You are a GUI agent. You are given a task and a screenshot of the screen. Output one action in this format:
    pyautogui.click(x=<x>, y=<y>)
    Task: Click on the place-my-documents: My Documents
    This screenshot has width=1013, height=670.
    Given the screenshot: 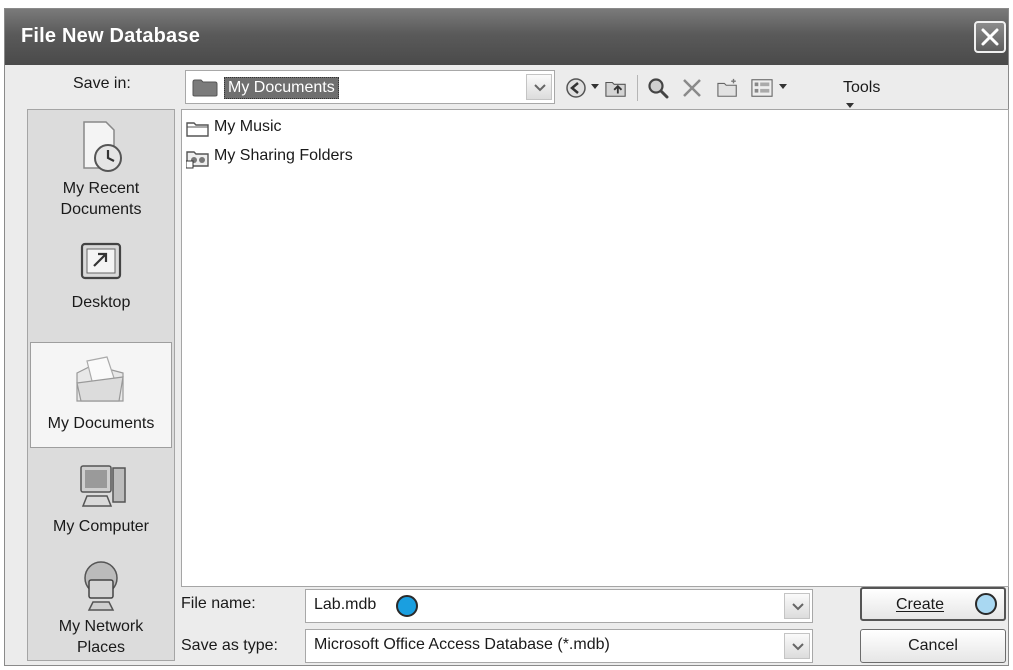 What is the action you would take?
    pyautogui.click(x=101, y=395)
    